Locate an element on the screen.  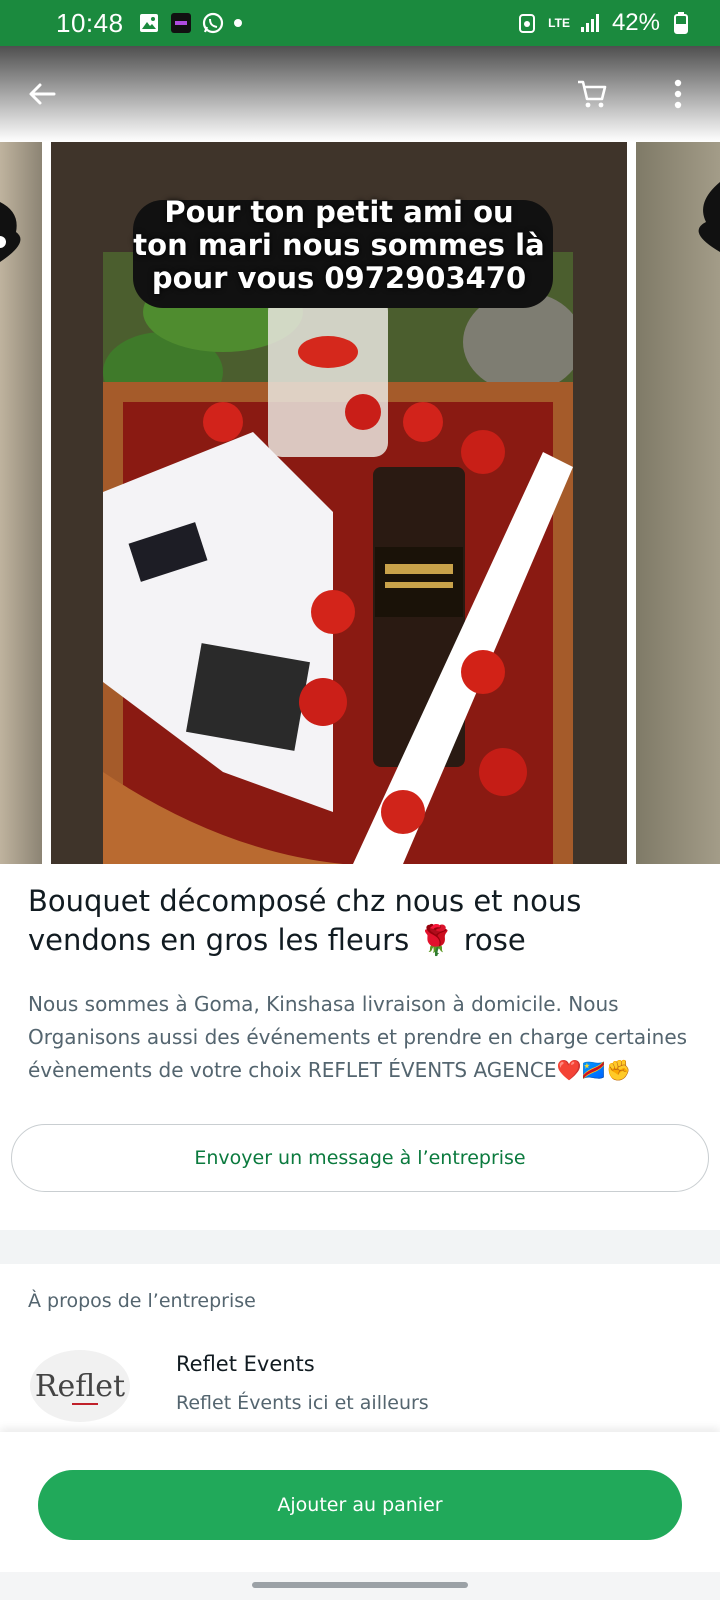
about-business-label: À propos de l’entreprise is located at coordinates (142, 1301).